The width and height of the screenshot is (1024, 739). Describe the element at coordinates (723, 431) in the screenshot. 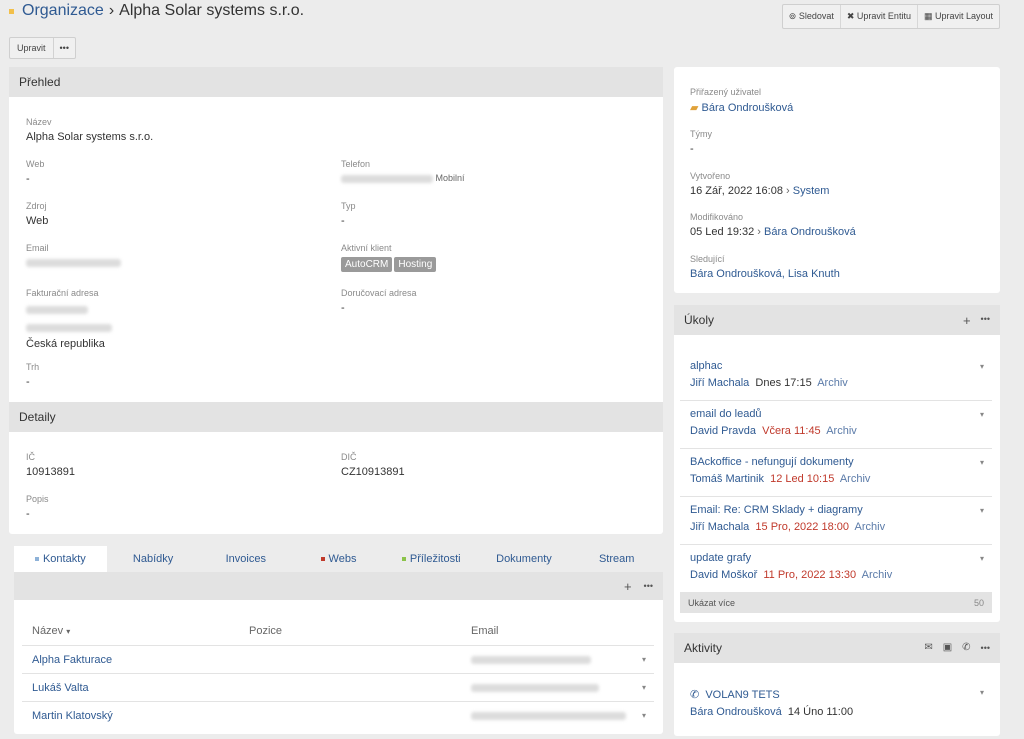

I see `task-user-link: David Pravda` at that location.